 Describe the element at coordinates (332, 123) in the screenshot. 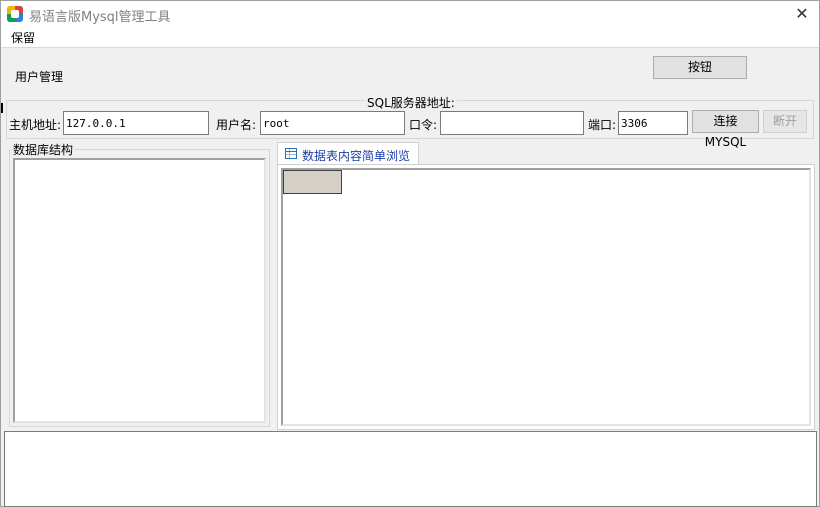

I see `username-input` at that location.